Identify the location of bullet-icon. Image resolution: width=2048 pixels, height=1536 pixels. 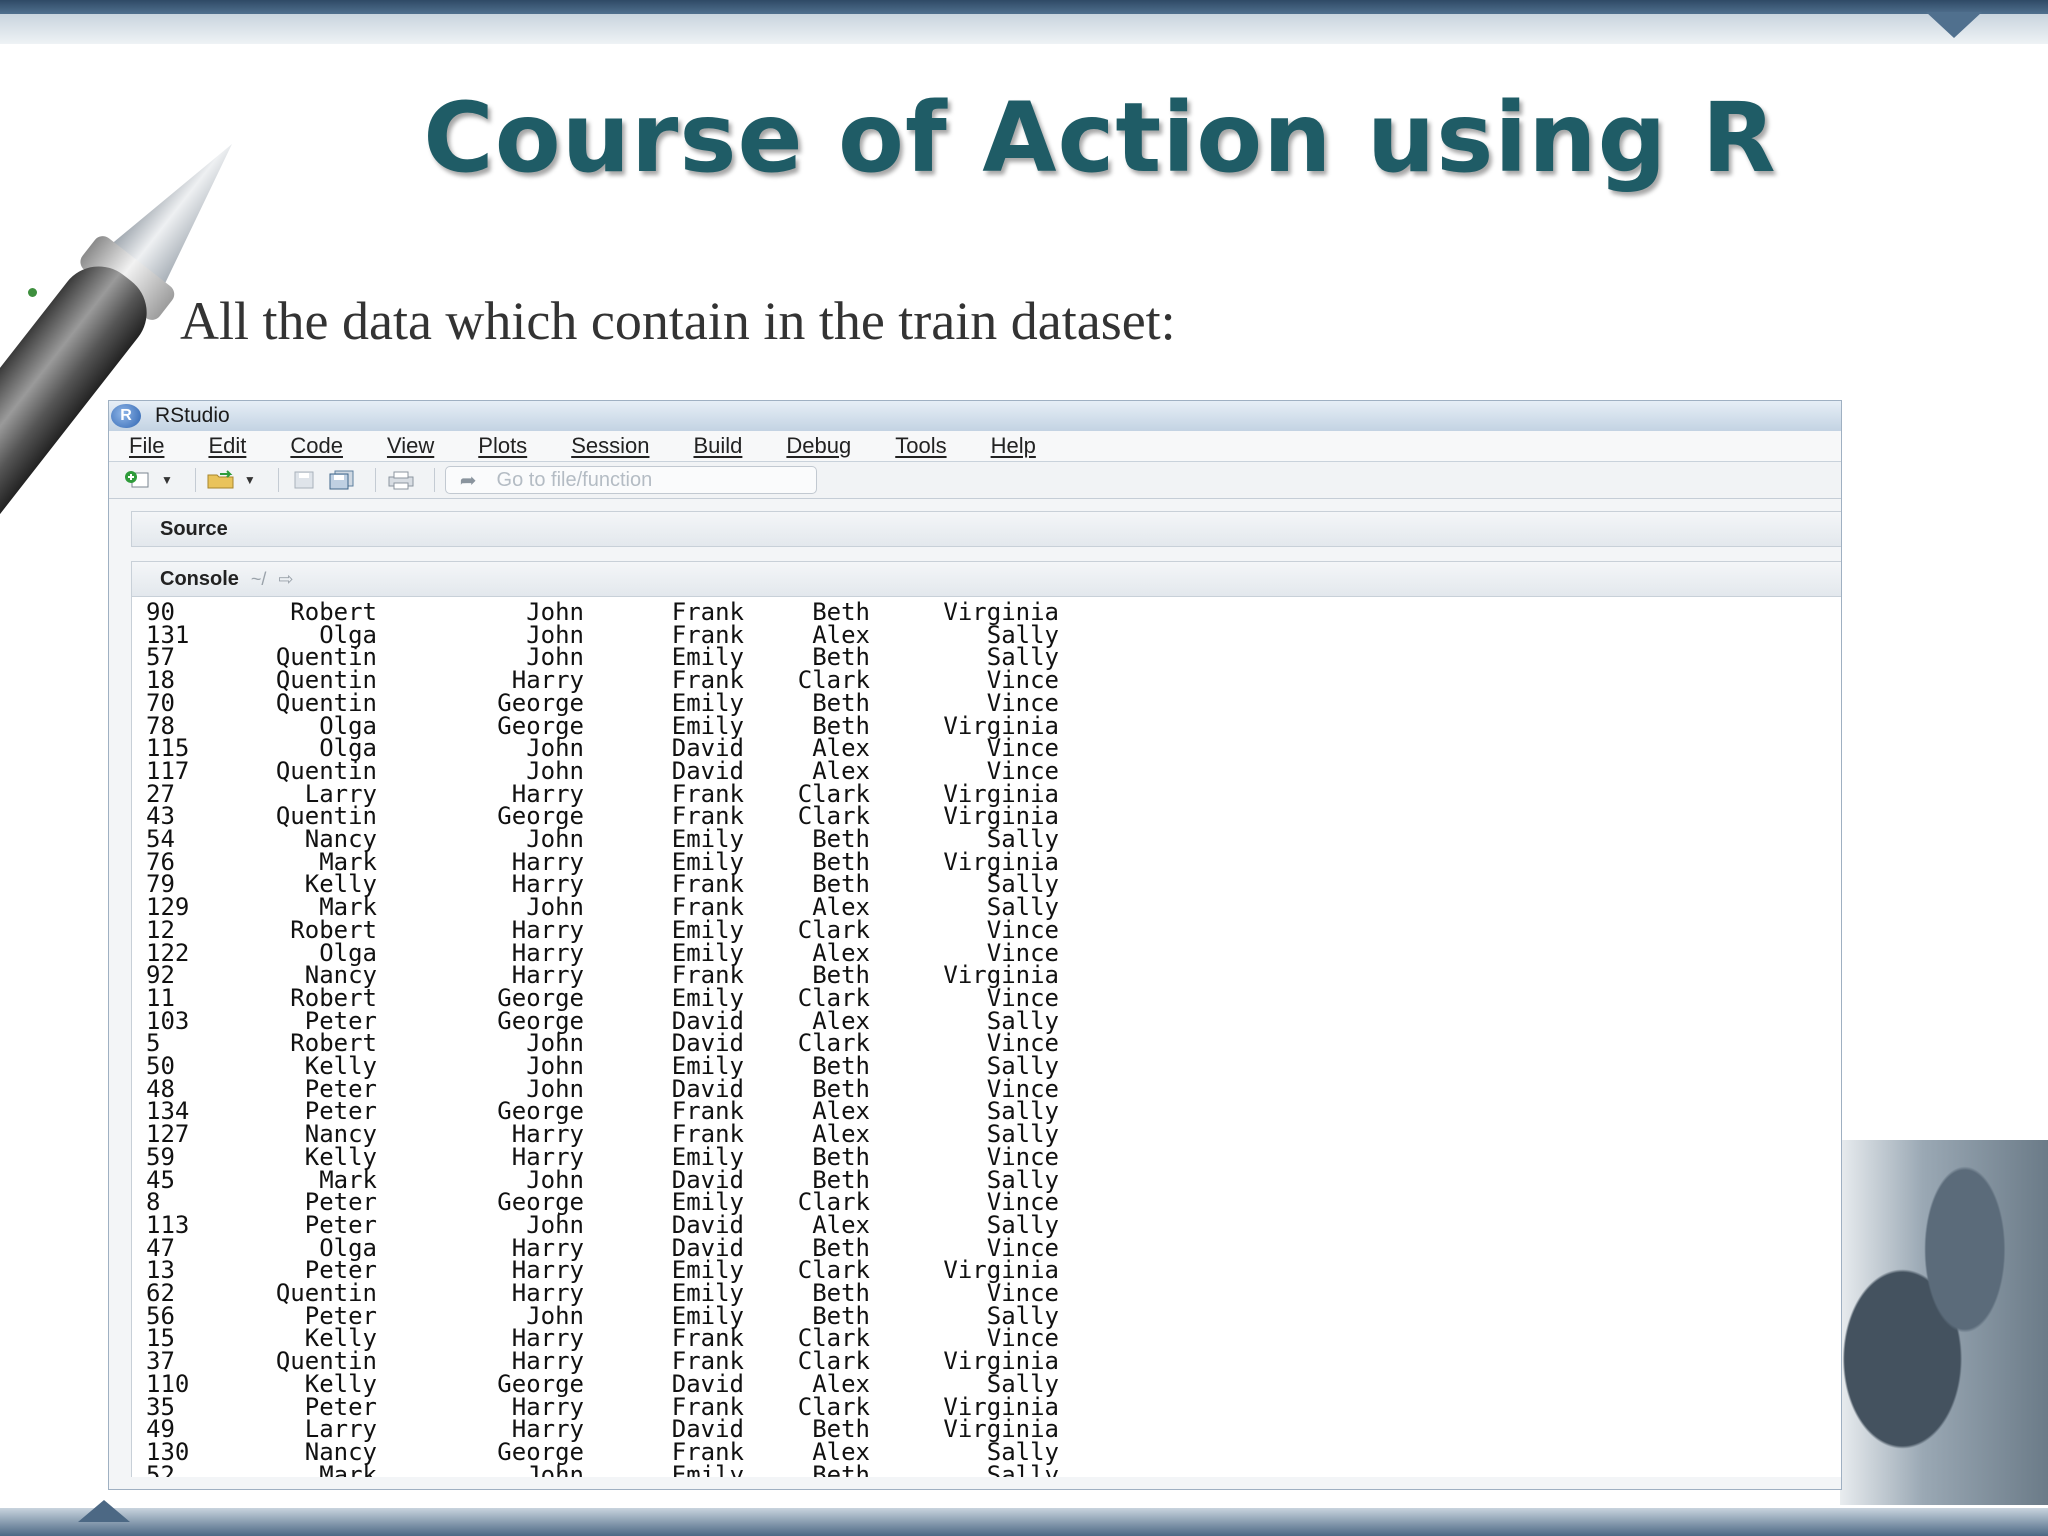
(32, 292).